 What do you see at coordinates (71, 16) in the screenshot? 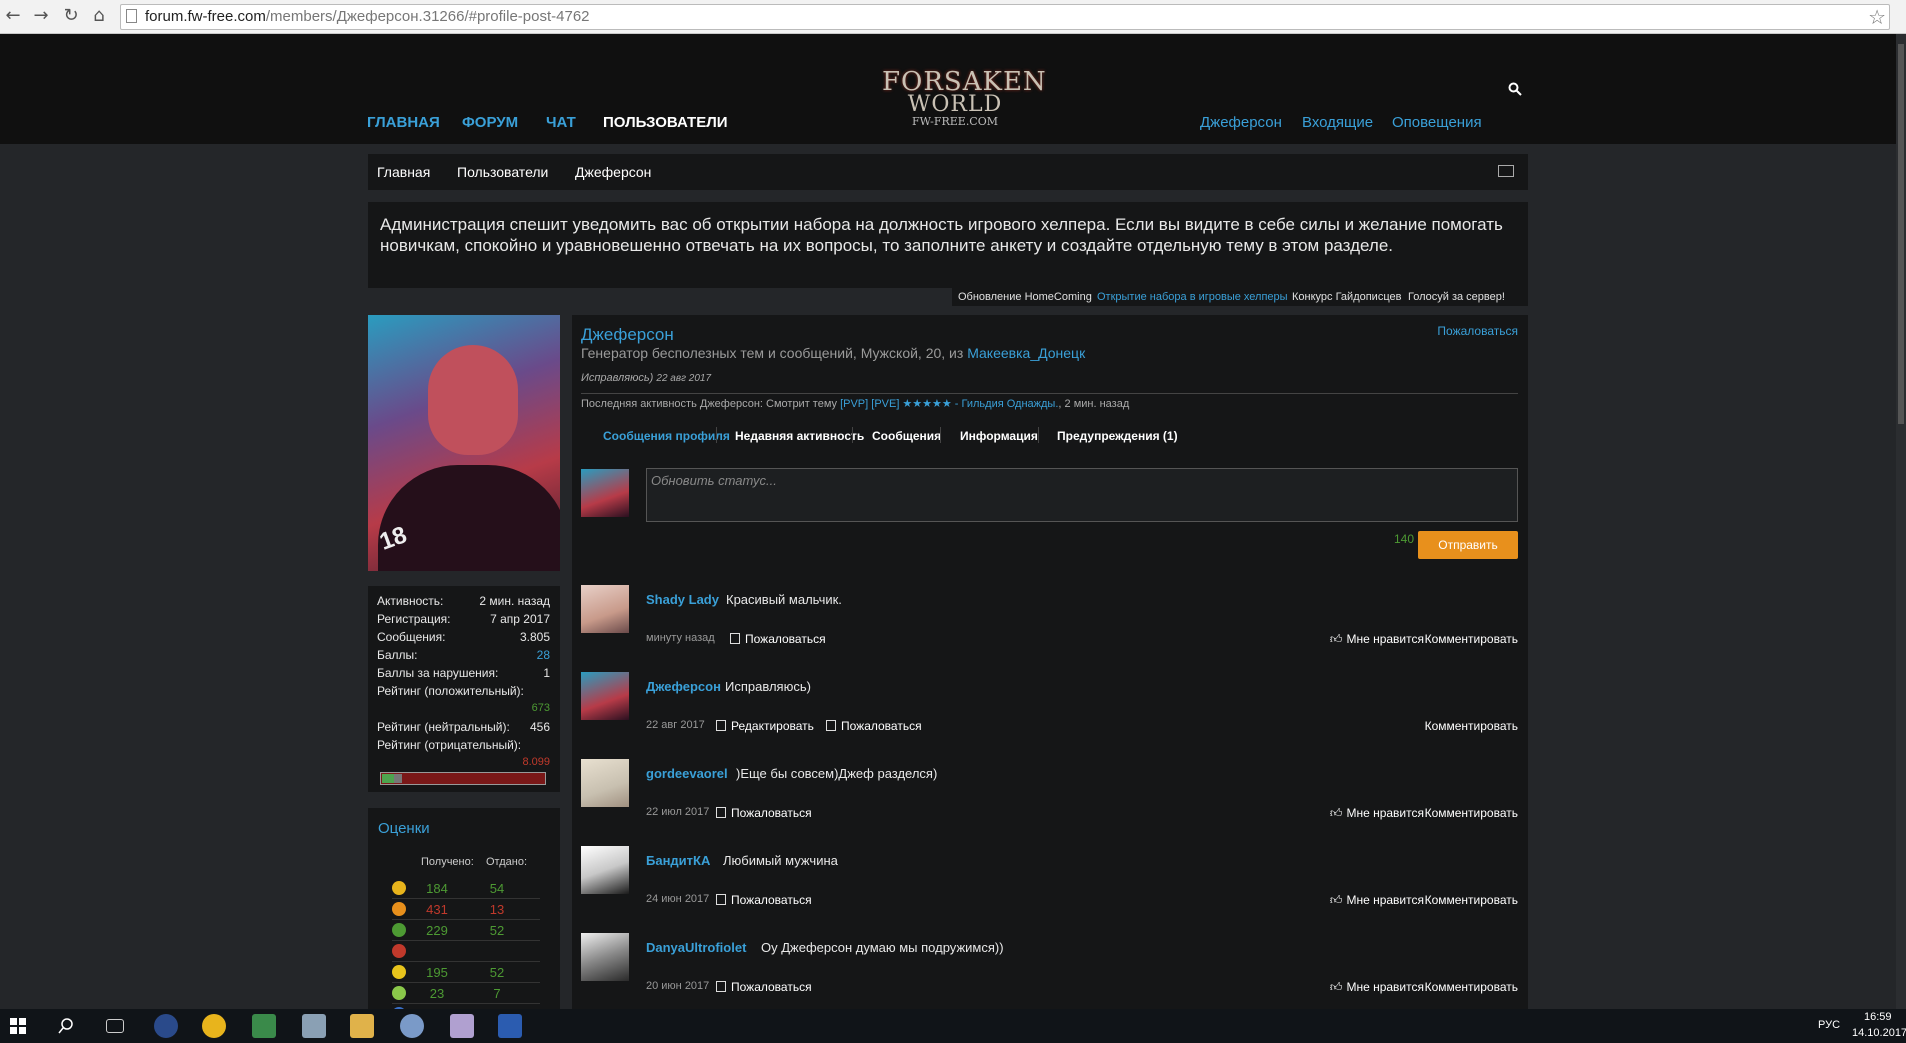
I see `reload-icon: ↻` at bounding box center [71, 16].